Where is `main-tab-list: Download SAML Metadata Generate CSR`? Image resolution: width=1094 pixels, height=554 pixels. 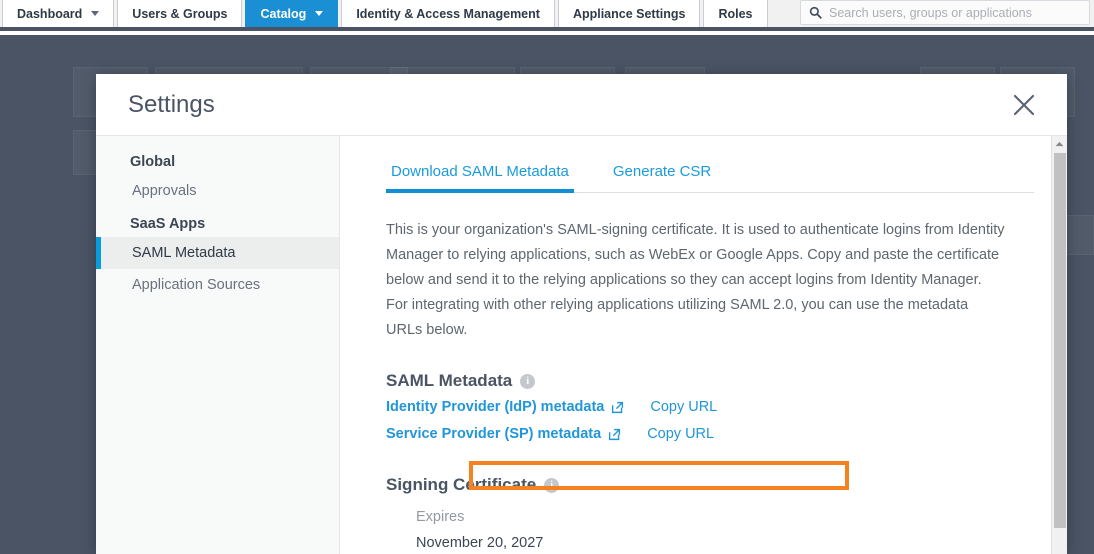
main-tab-list: Download SAML Metadata Generate CSR is located at coordinates (710, 178).